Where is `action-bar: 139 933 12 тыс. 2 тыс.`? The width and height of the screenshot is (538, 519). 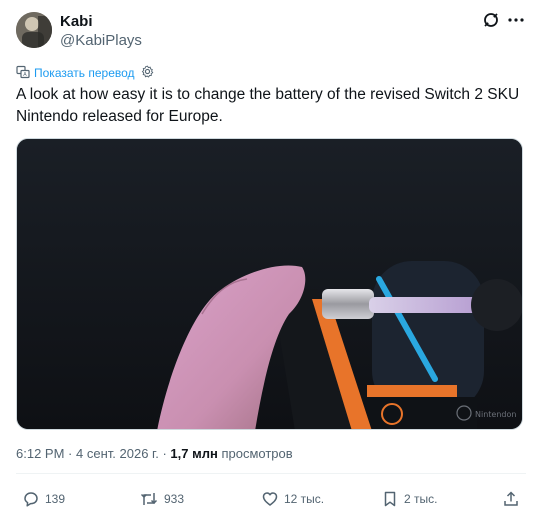 action-bar: 139 933 12 тыс. 2 тыс. is located at coordinates (269, 499).